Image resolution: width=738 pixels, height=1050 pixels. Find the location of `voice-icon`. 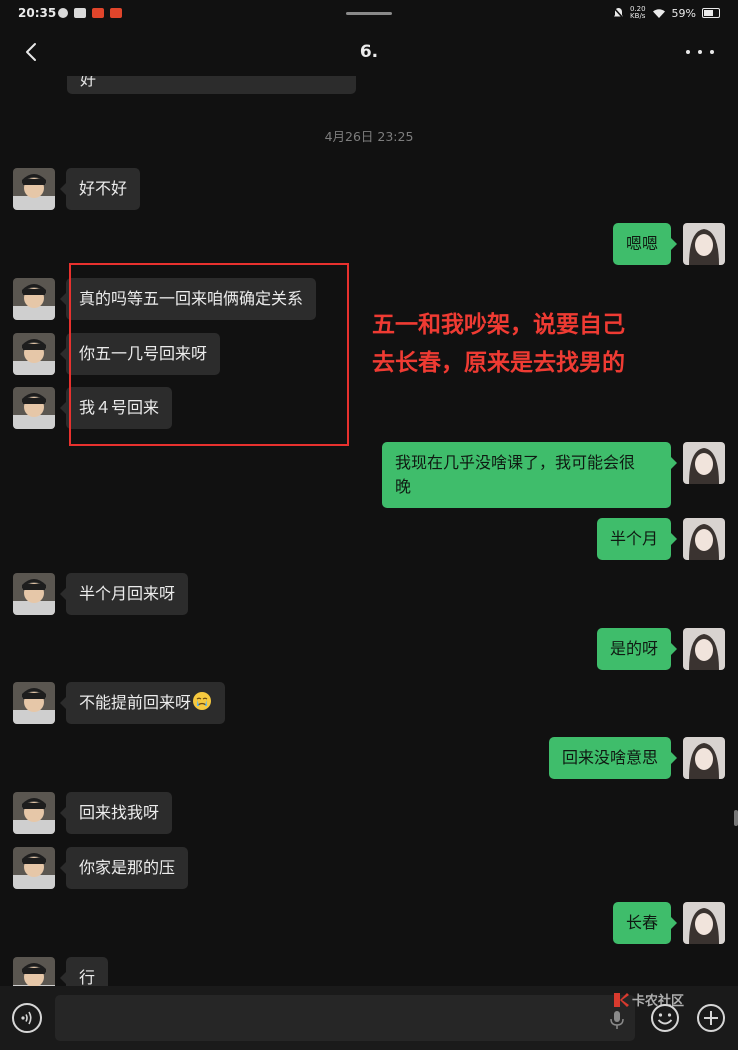

voice-icon is located at coordinates (26, 1018).